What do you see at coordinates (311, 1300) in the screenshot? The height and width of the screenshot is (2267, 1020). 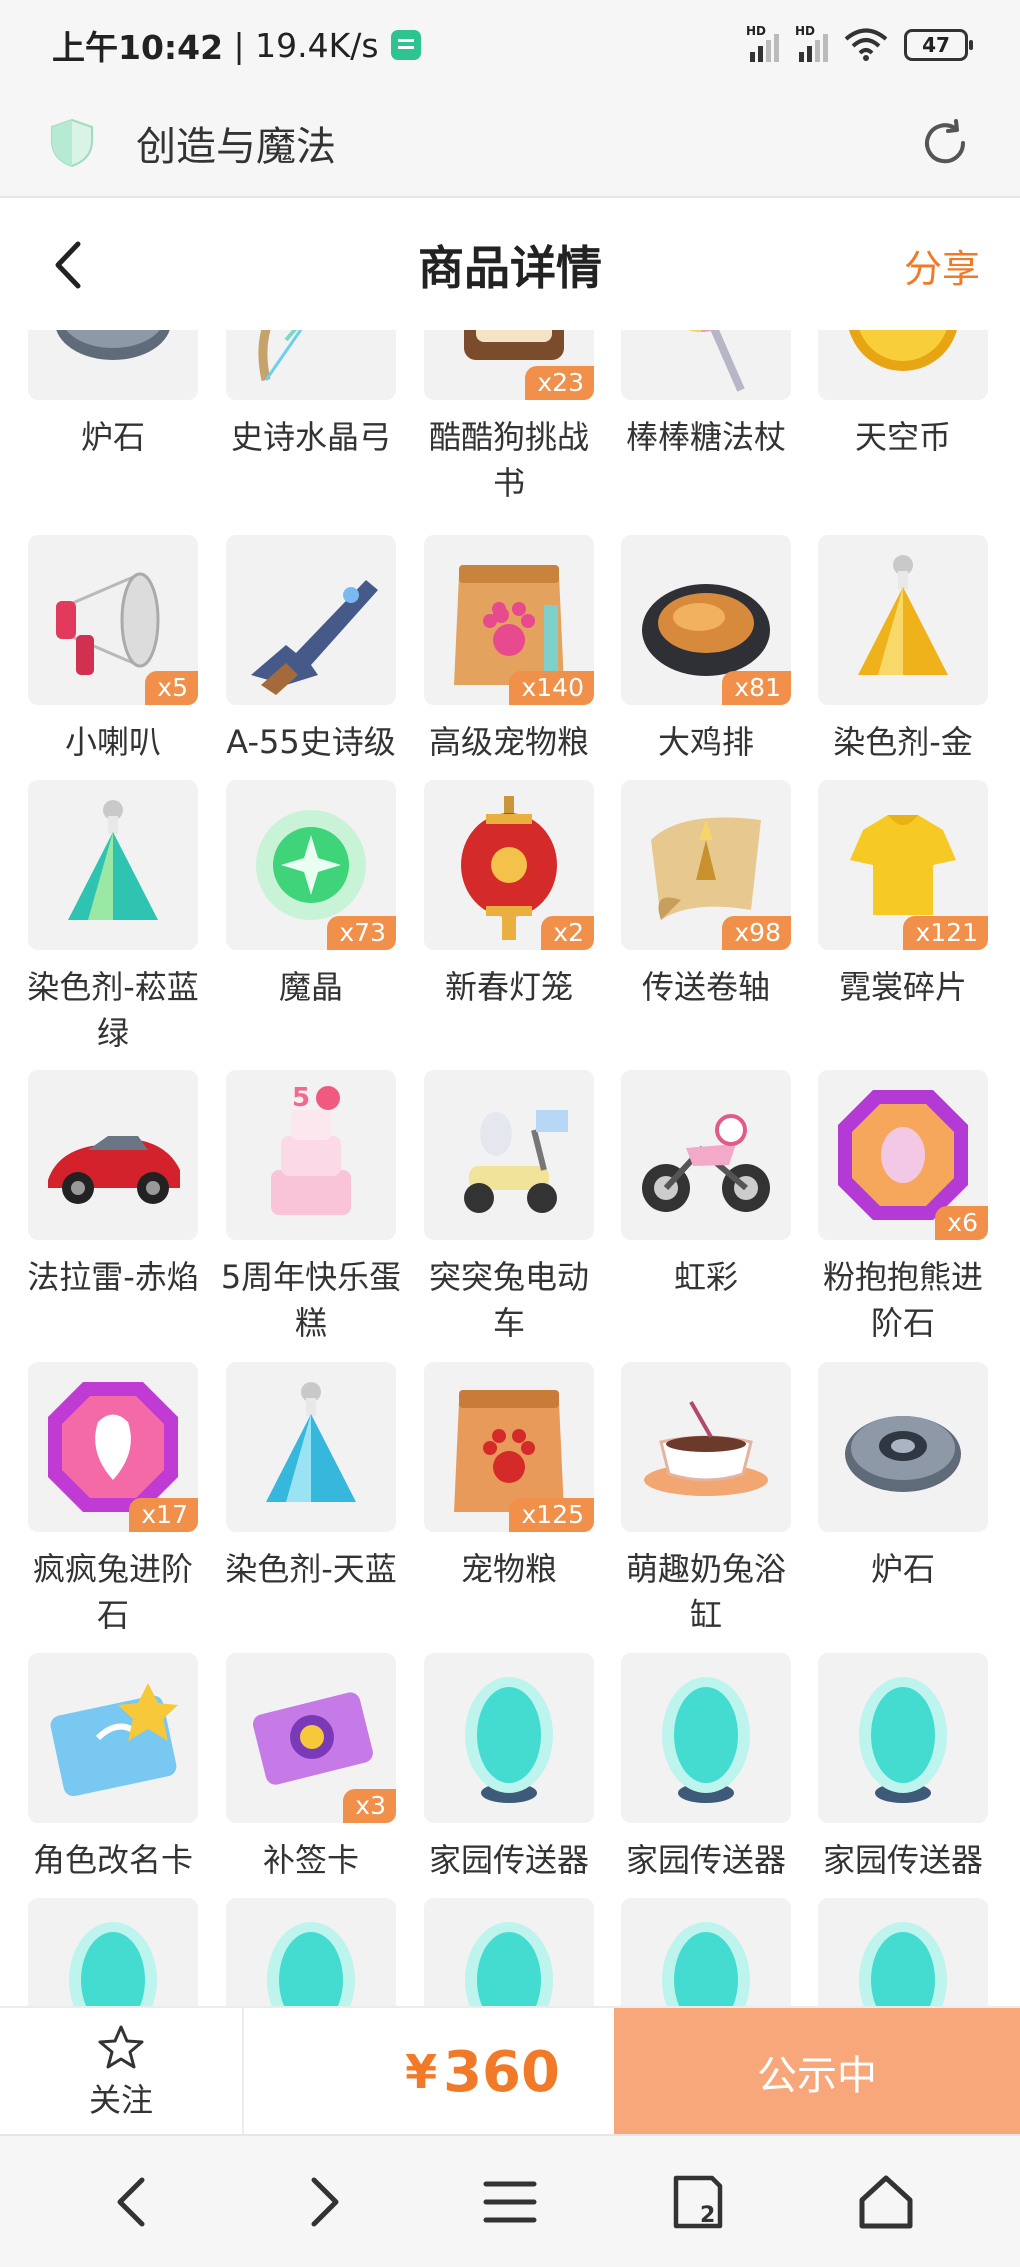 I see `item-name: 5周年快乐蛋糕` at bounding box center [311, 1300].